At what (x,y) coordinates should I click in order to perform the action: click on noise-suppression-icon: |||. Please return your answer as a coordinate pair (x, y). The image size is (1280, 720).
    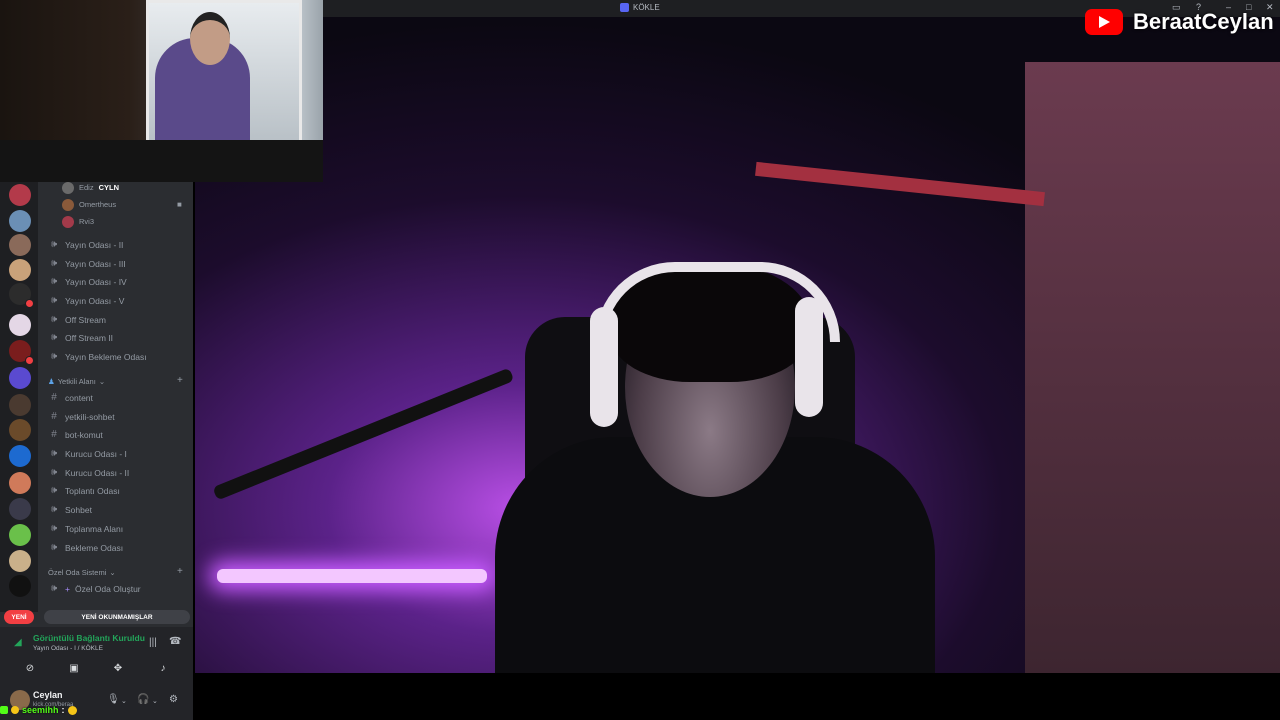
    Looking at the image, I should click on (153, 642).